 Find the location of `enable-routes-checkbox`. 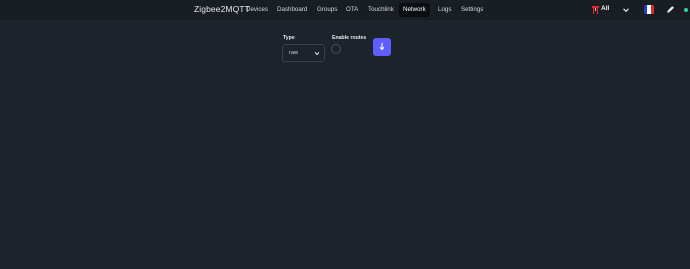

enable-routes-checkbox is located at coordinates (336, 49).